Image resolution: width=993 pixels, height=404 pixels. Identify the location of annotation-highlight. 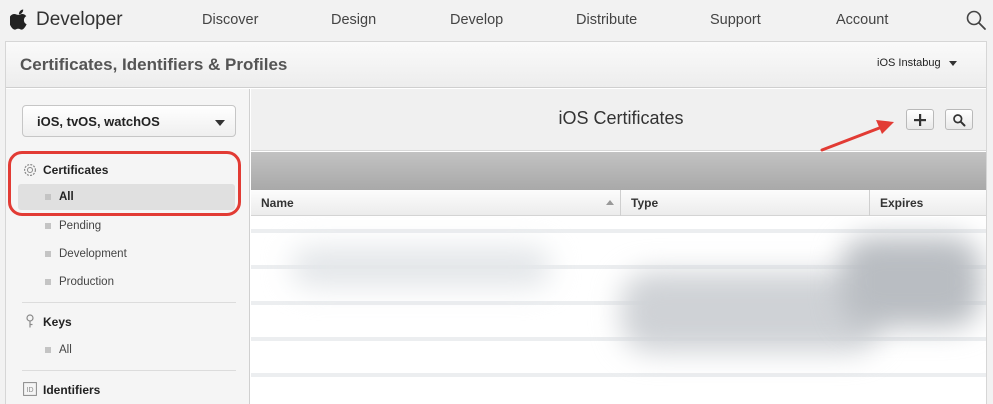
(124, 183).